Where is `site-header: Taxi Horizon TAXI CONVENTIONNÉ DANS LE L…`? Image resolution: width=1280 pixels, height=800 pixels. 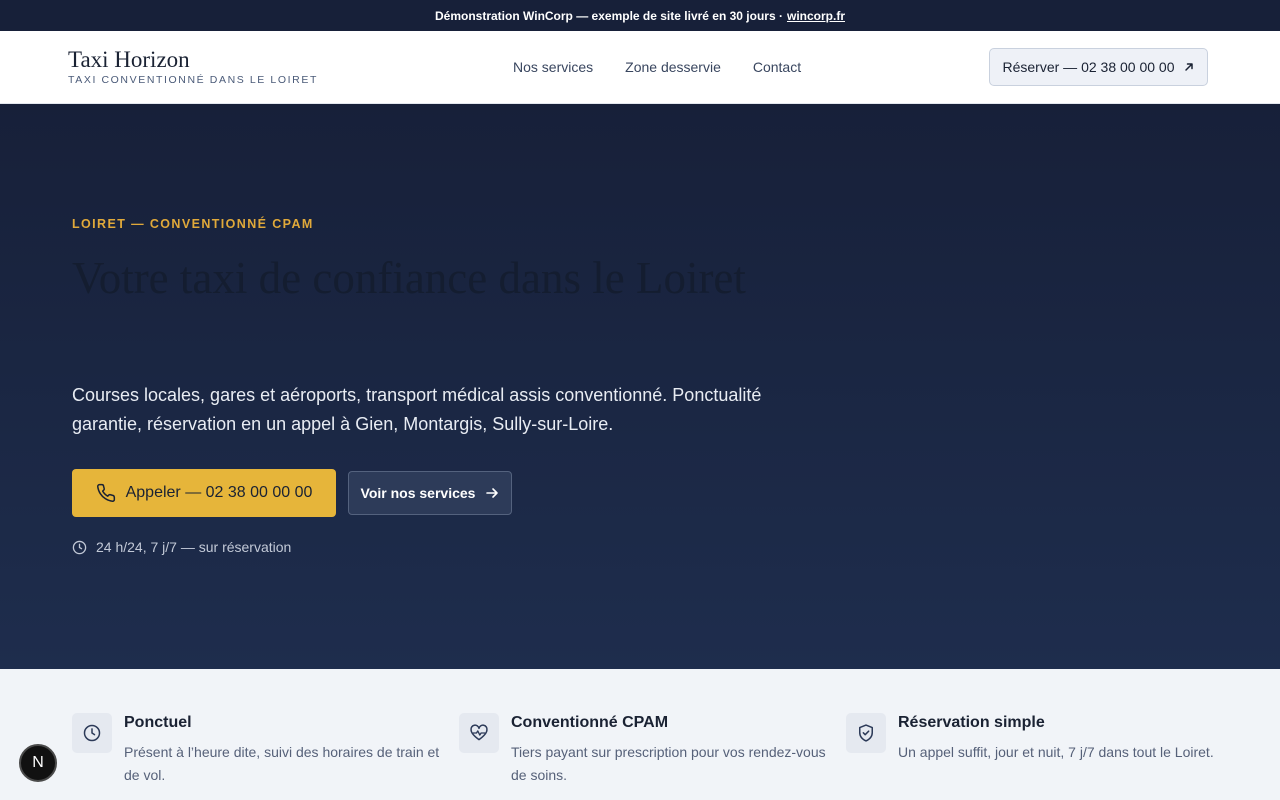 site-header: Taxi Horizon TAXI CONVENTIONNÉ DANS LE L… is located at coordinates (640, 67).